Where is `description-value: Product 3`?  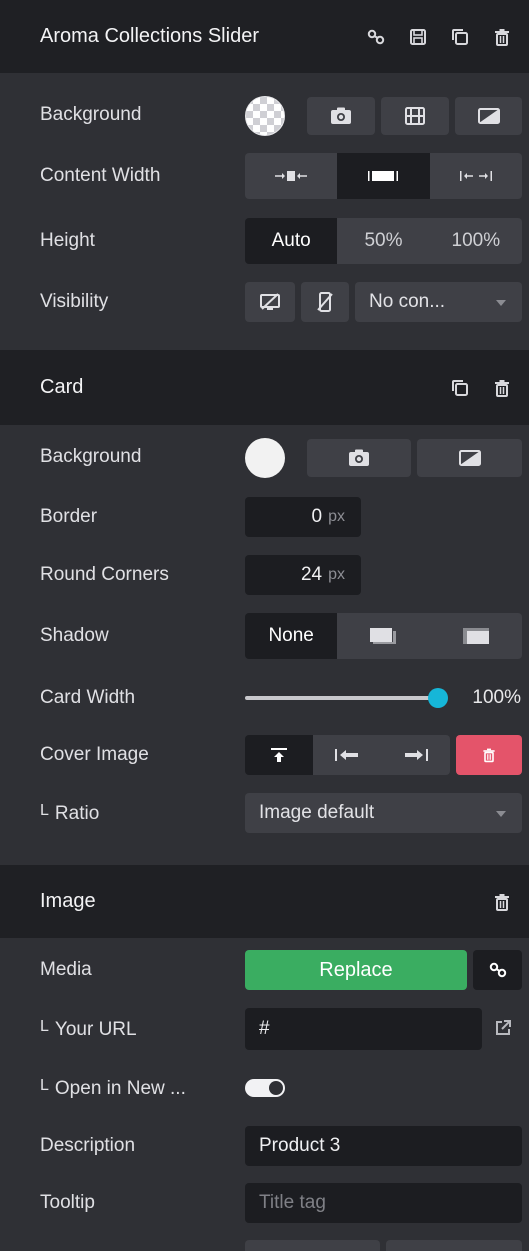
description-value: Product 3 is located at coordinates (300, 1145).